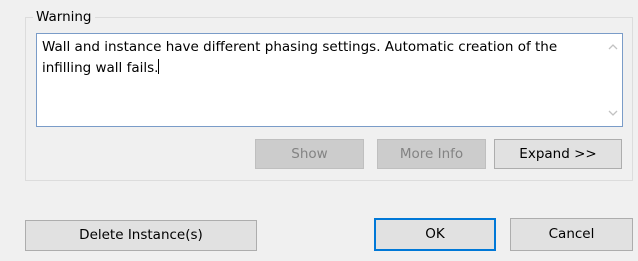 Image resolution: width=638 pixels, height=261 pixels. Describe the element at coordinates (309, 154) in the screenshot. I see `show-button: Show` at that location.